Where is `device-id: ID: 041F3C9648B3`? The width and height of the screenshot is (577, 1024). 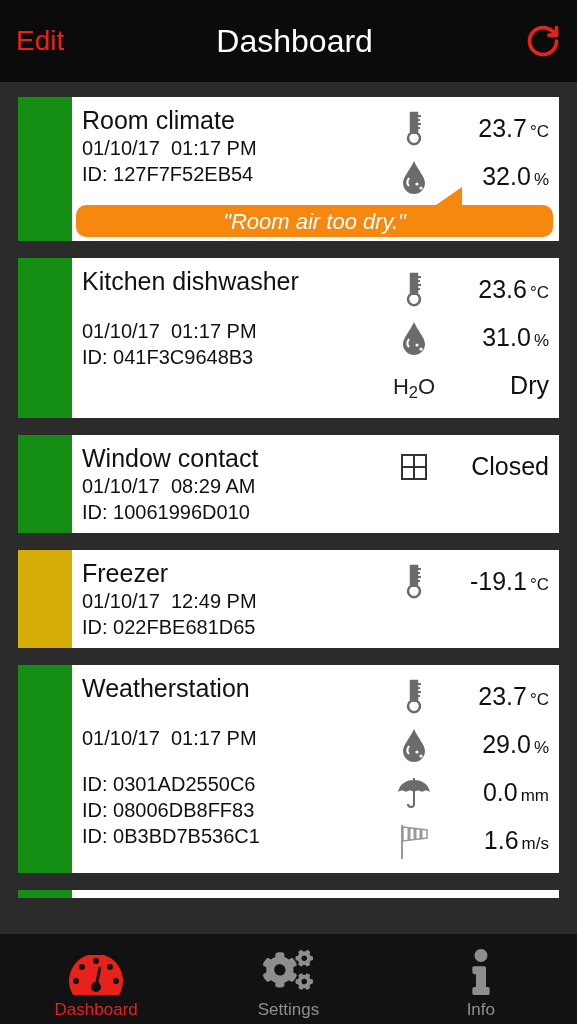
device-id: ID: 041F3C9648B3 is located at coordinates (168, 357).